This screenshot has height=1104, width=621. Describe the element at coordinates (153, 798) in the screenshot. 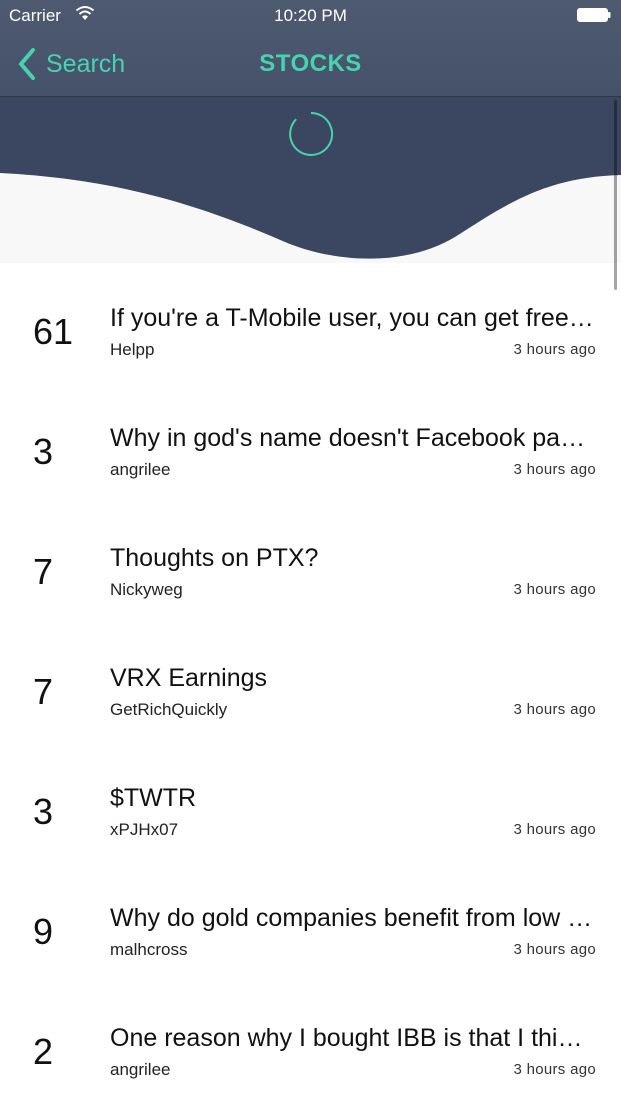

I see `post-title: $TWTR` at that location.